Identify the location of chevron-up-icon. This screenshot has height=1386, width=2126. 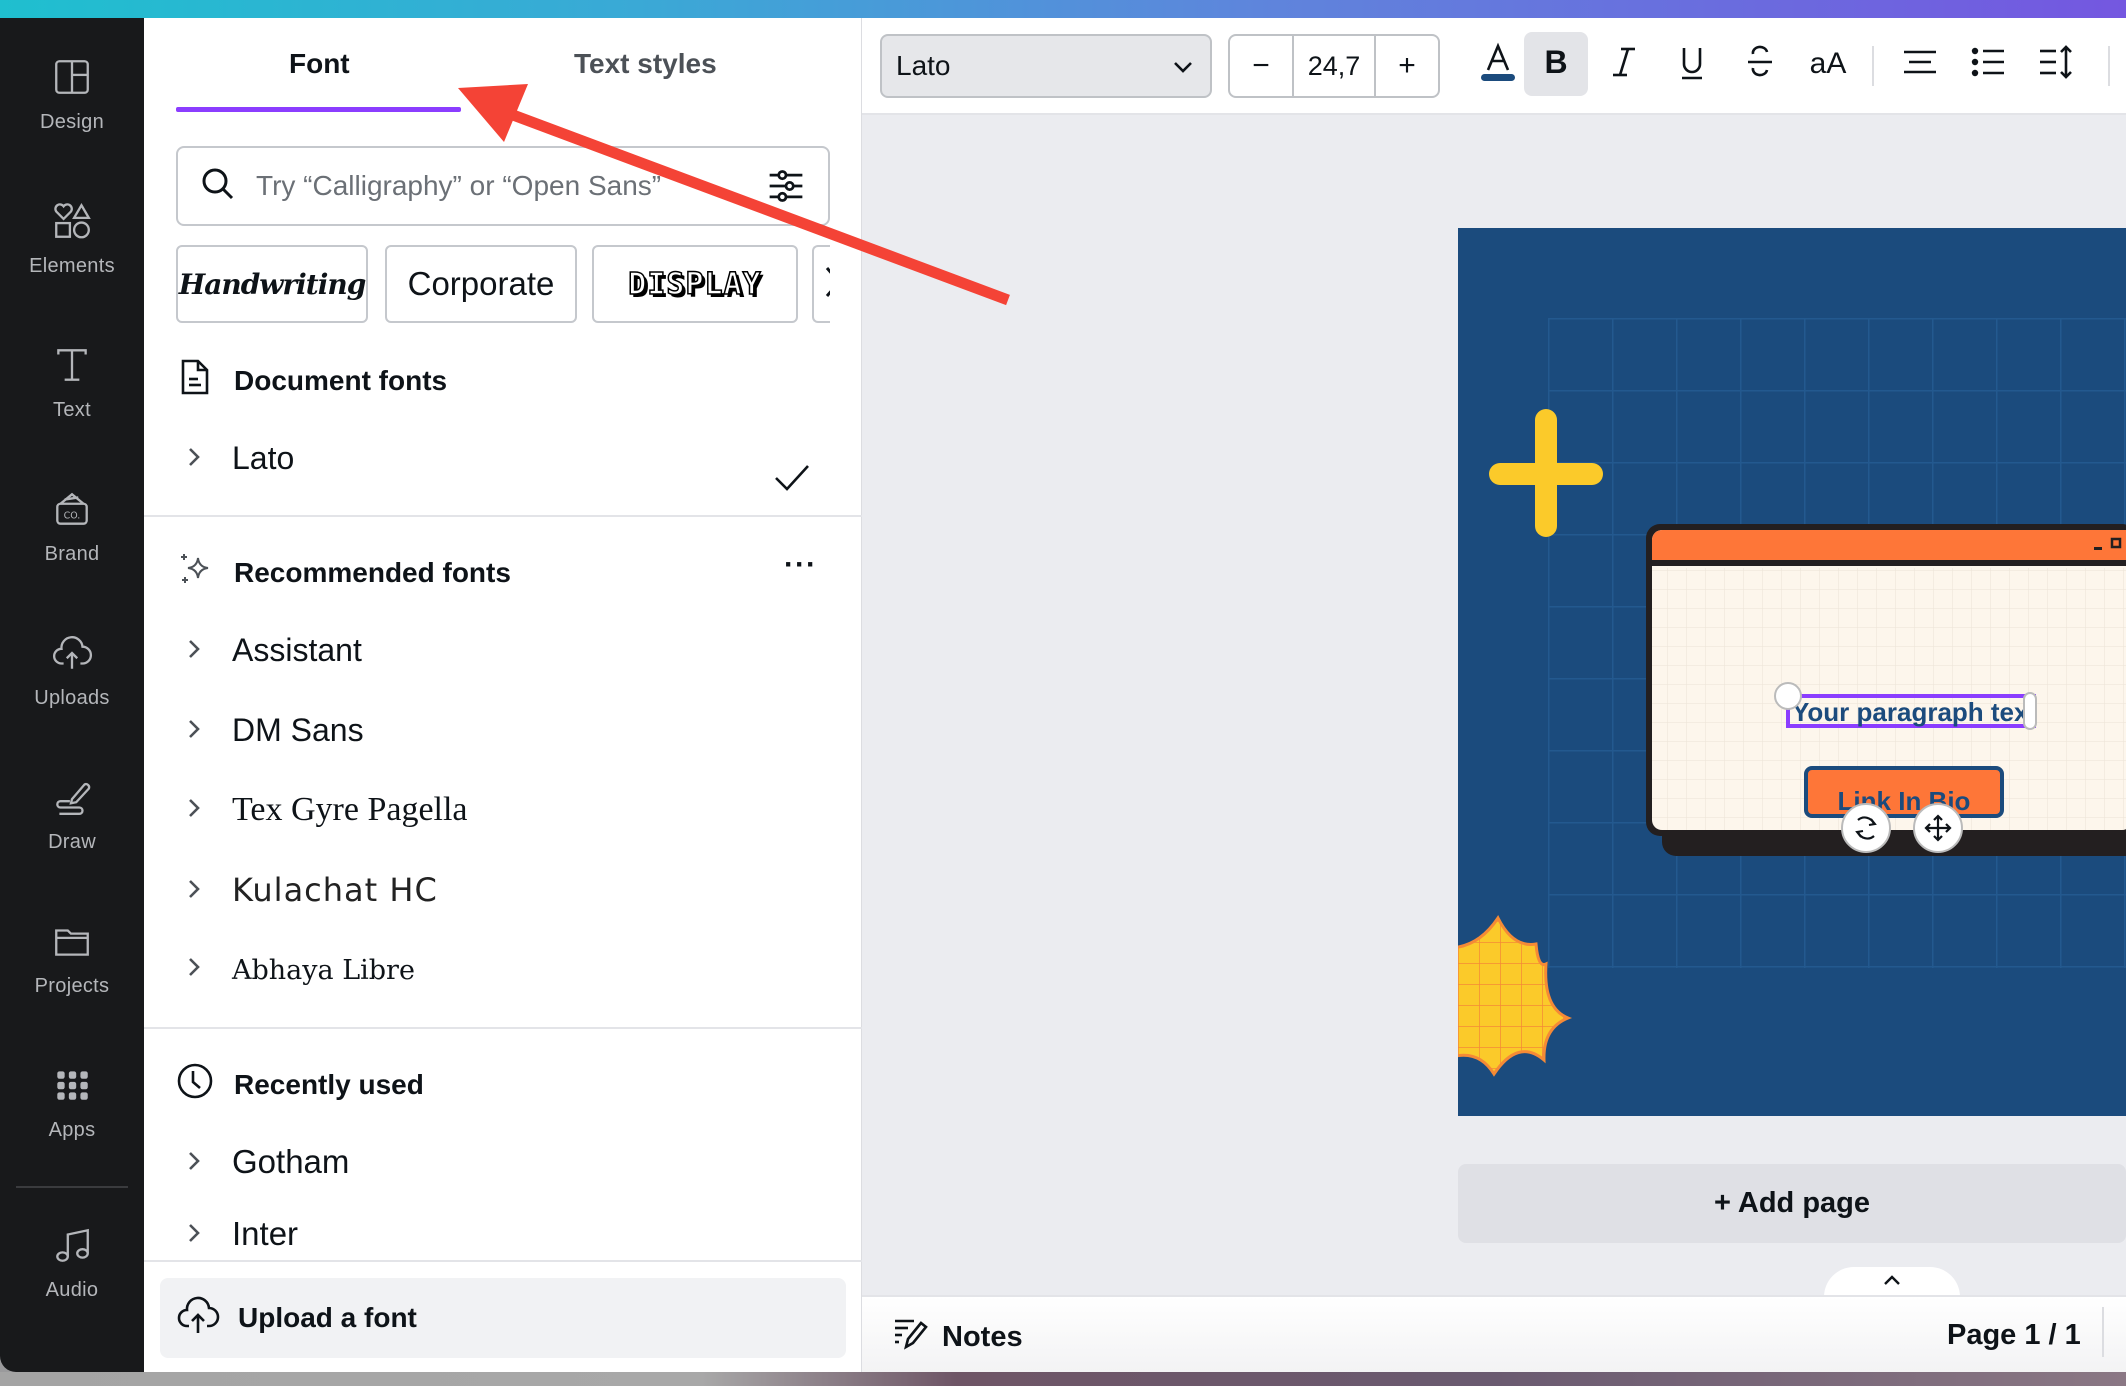
(1892, 1282).